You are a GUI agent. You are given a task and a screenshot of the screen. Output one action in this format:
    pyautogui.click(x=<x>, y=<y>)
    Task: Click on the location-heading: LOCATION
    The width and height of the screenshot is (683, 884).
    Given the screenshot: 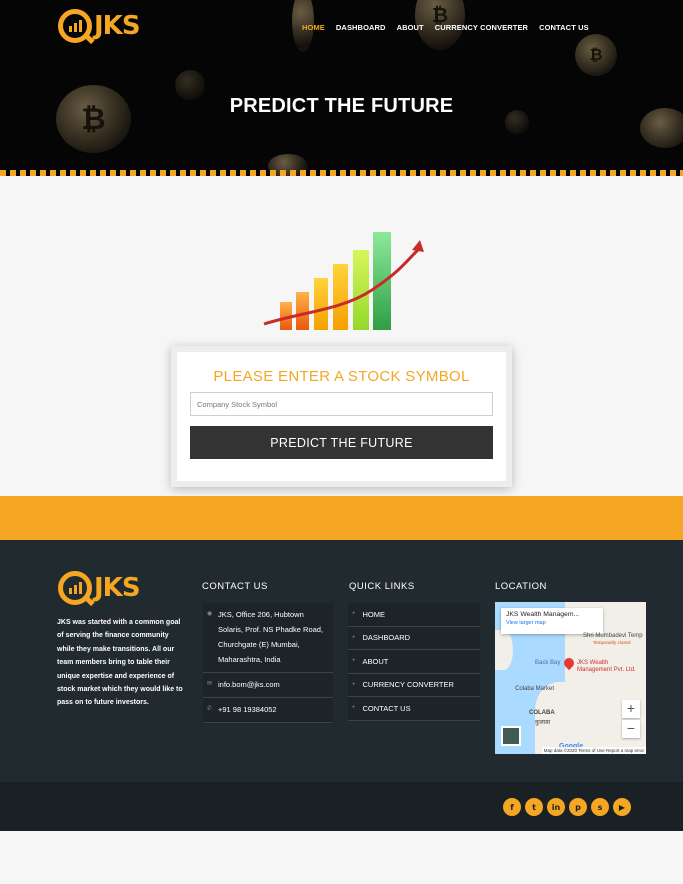 What is the action you would take?
    pyautogui.click(x=521, y=586)
    